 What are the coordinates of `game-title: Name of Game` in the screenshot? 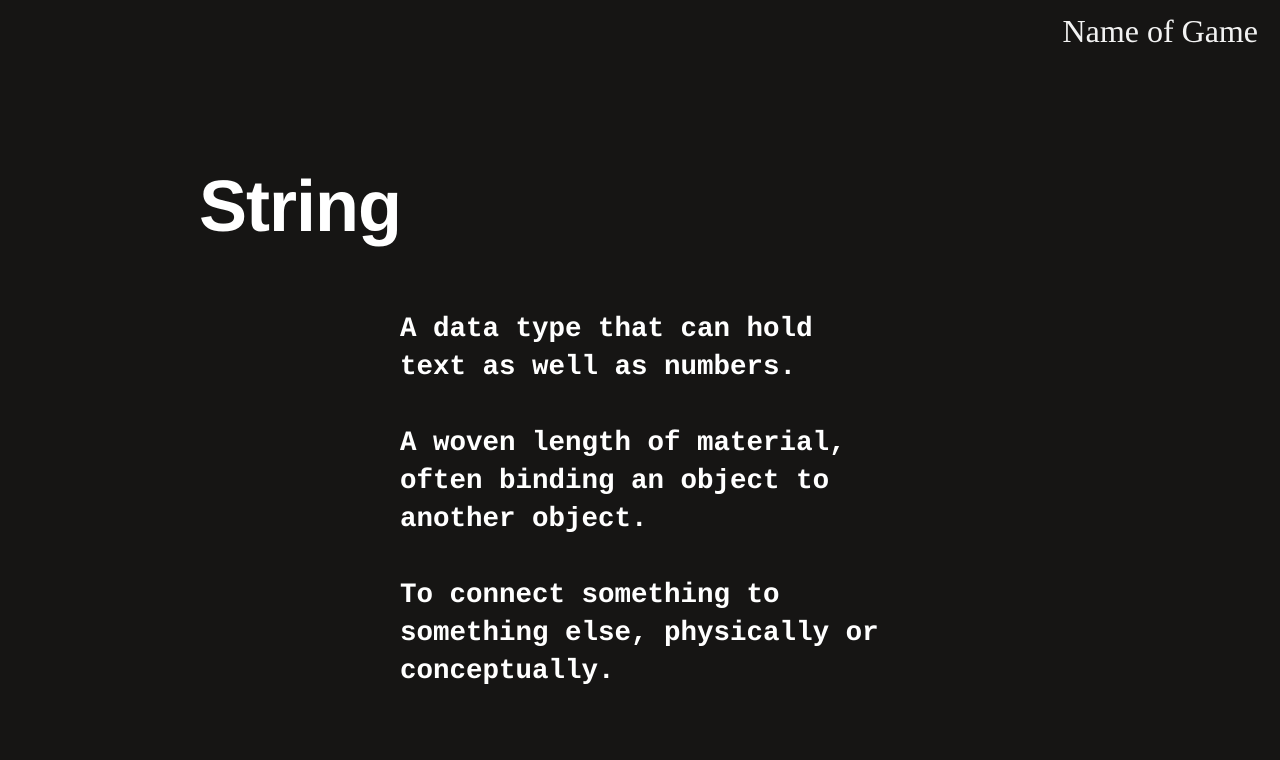 It's located at (1160, 31).